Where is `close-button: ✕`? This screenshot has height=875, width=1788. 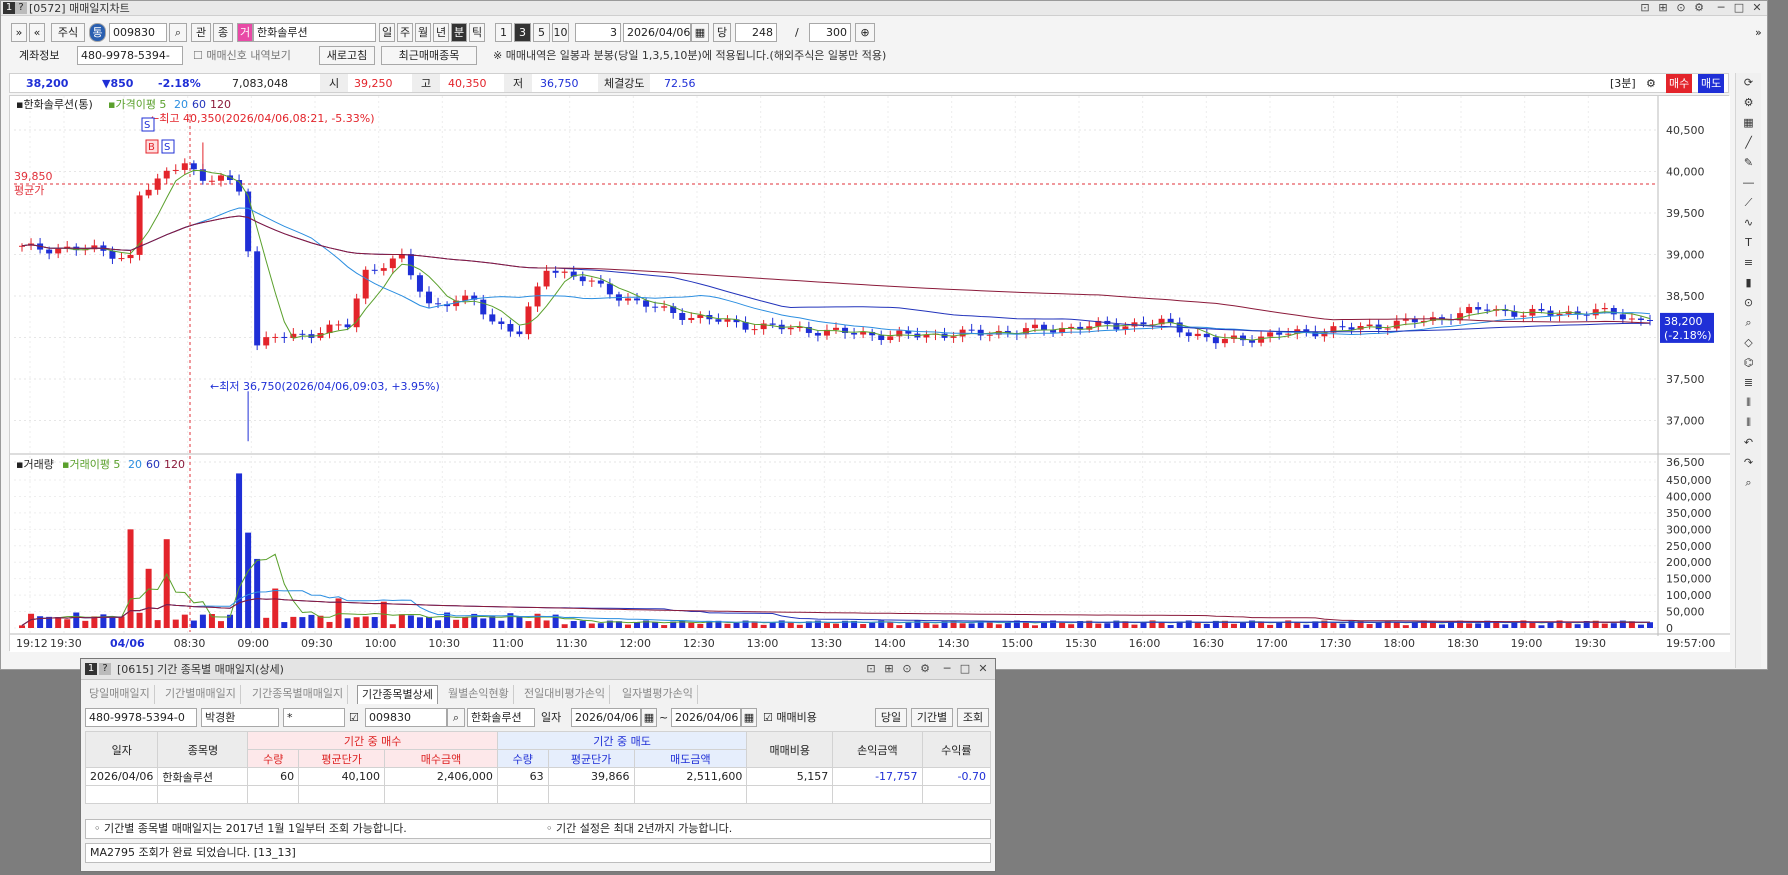 close-button: ✕ is located at coordinates (1757, 8).